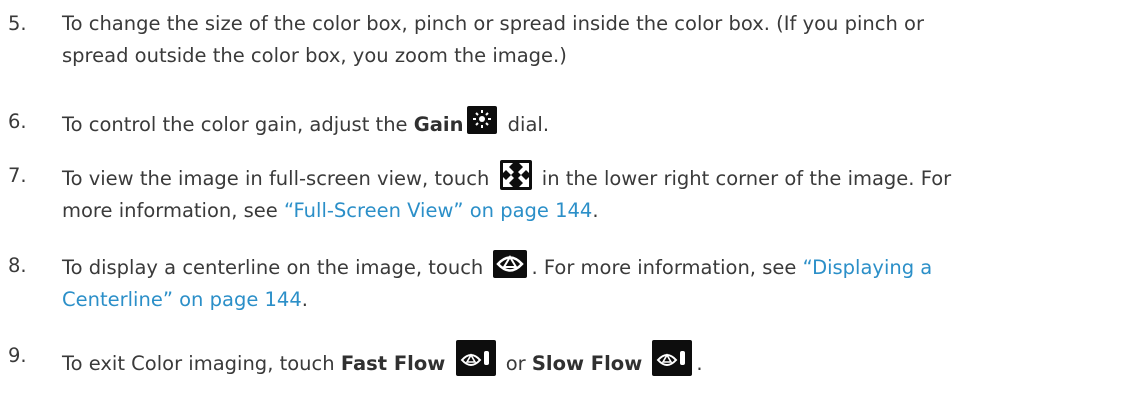  Describe the element at coordinates (667, 267) in the screenshot. I see `step-text-segment: . For more information, see` at that location.